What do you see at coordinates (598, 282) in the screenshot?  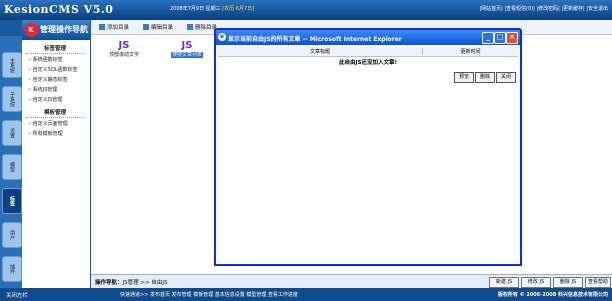 I see `help-button: 查看帮助` at bounding box center [598, 282].